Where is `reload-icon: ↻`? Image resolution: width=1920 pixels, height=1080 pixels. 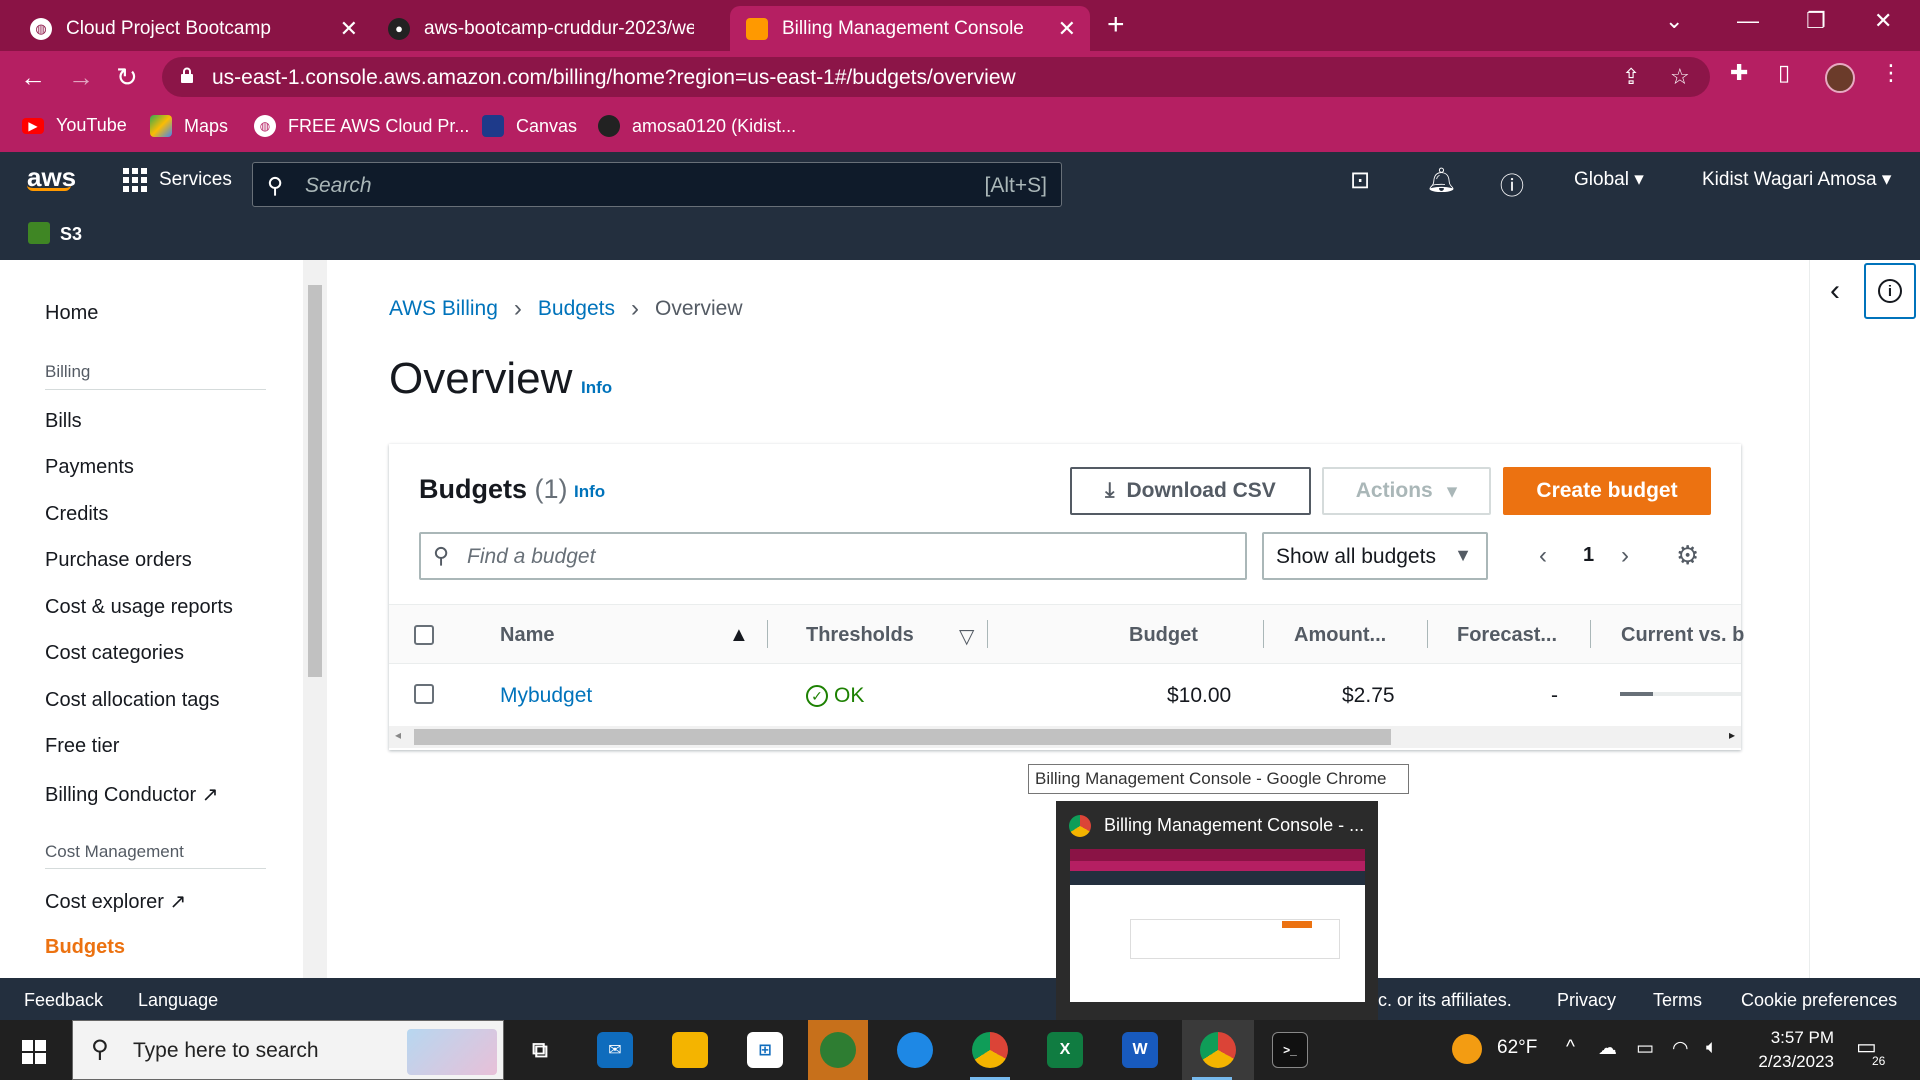
reload-icon: ↻ is located at coordinates (127, 77).